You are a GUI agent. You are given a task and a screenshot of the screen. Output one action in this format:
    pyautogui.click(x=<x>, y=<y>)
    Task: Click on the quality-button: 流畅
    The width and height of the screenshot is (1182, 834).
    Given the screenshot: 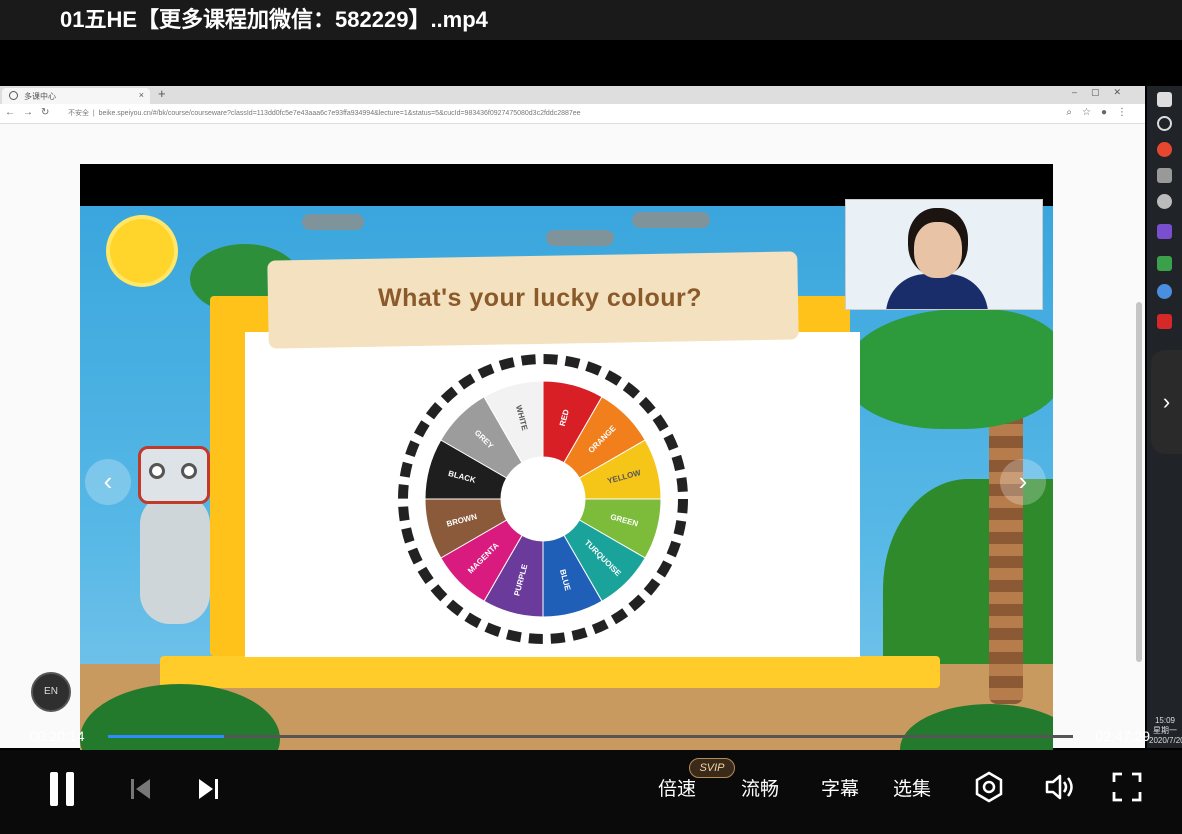 What is the action you would take?
    pyautogui.click(x=760, y=787)
    